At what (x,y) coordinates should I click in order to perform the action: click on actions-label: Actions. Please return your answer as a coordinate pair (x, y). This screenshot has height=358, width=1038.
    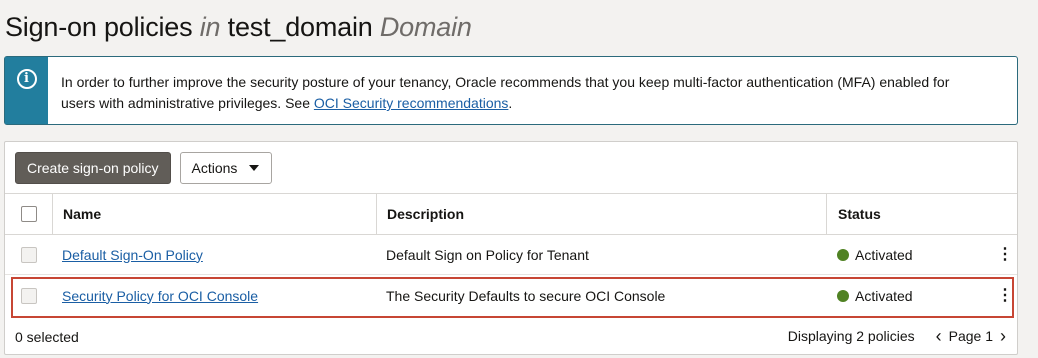
    Looking at the image, I should click on (214, 168).